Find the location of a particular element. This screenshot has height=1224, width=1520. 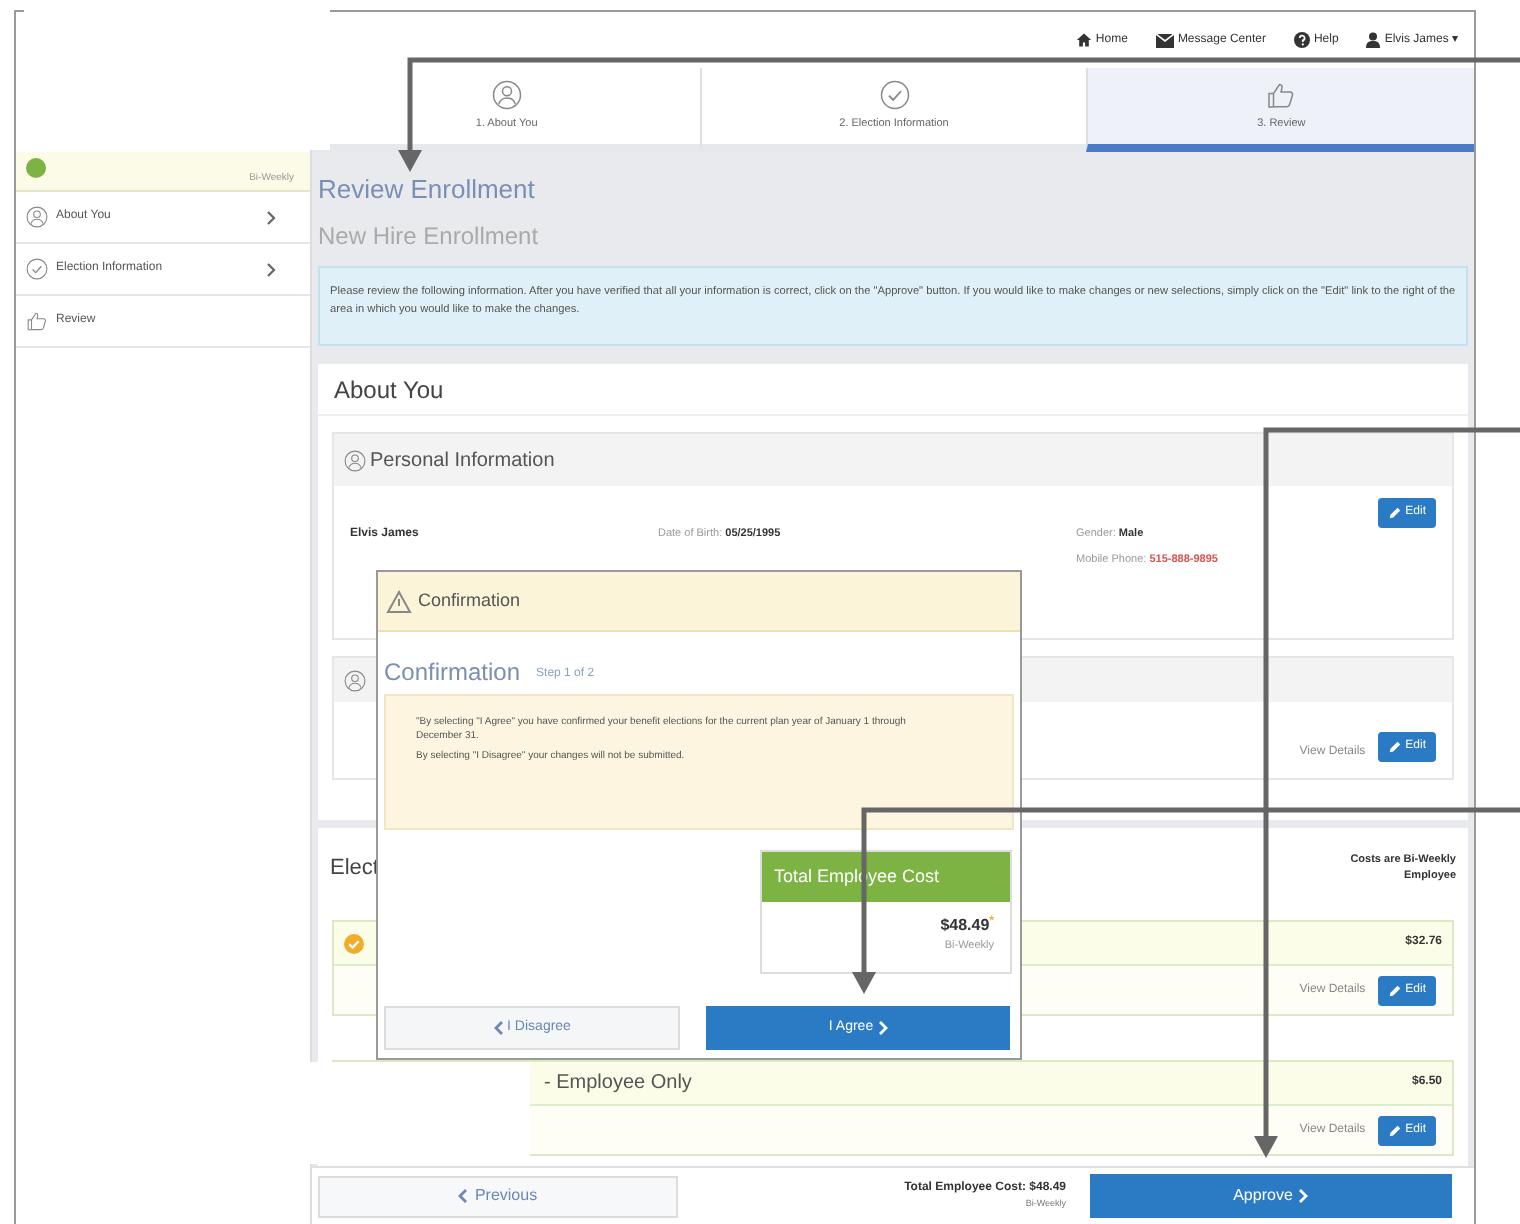

page-subtitle: New Hire Enrollment is located at coordinates (429, 237).